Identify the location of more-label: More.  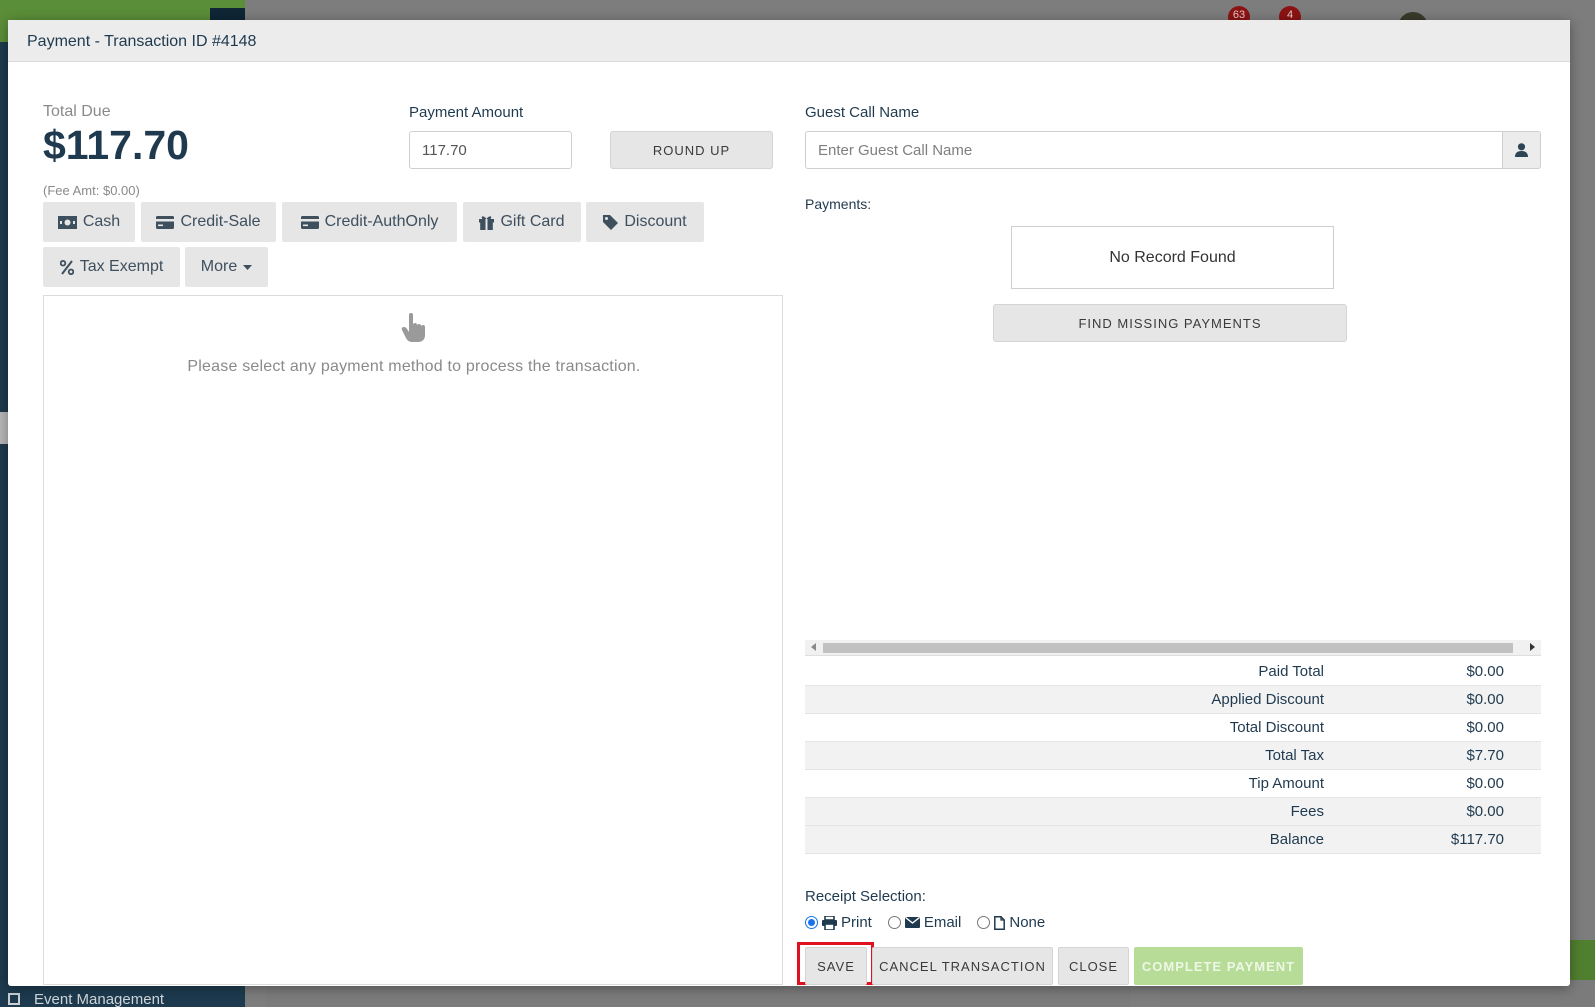
(219, 266).